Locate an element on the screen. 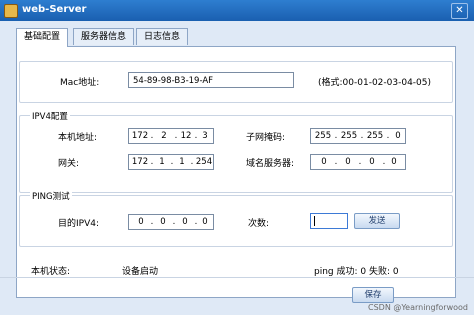  gateway-input: 172 . 1 . 1 . 254 is located at coordinates (171, 162).